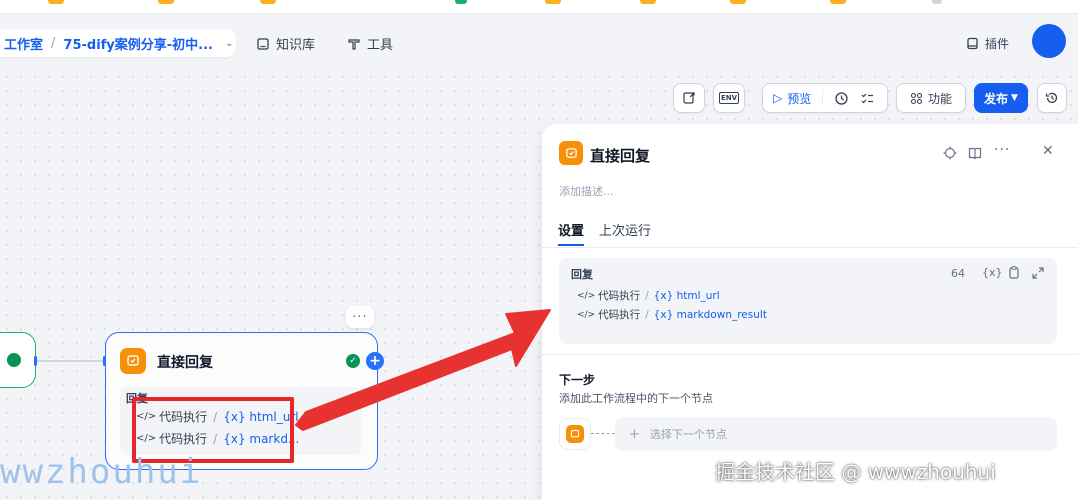 The height and width of the screenshot is (500, 1078). I want to click on add-next-node-button: +, so click(375, 361).